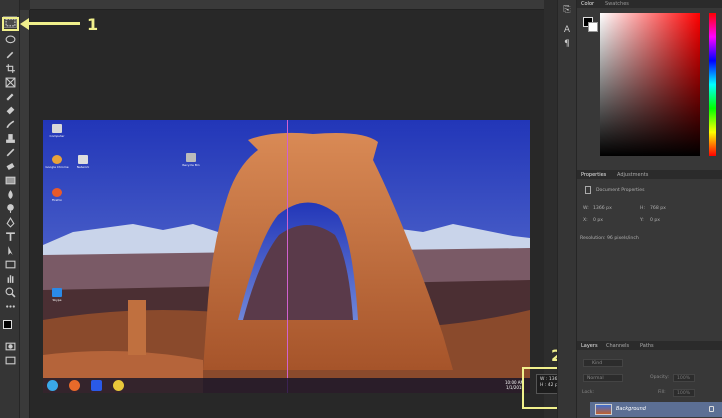  What do you see at coordinates (96, 385) in the screenshot?
I see `word-icon` at bounding box center [96, 385].